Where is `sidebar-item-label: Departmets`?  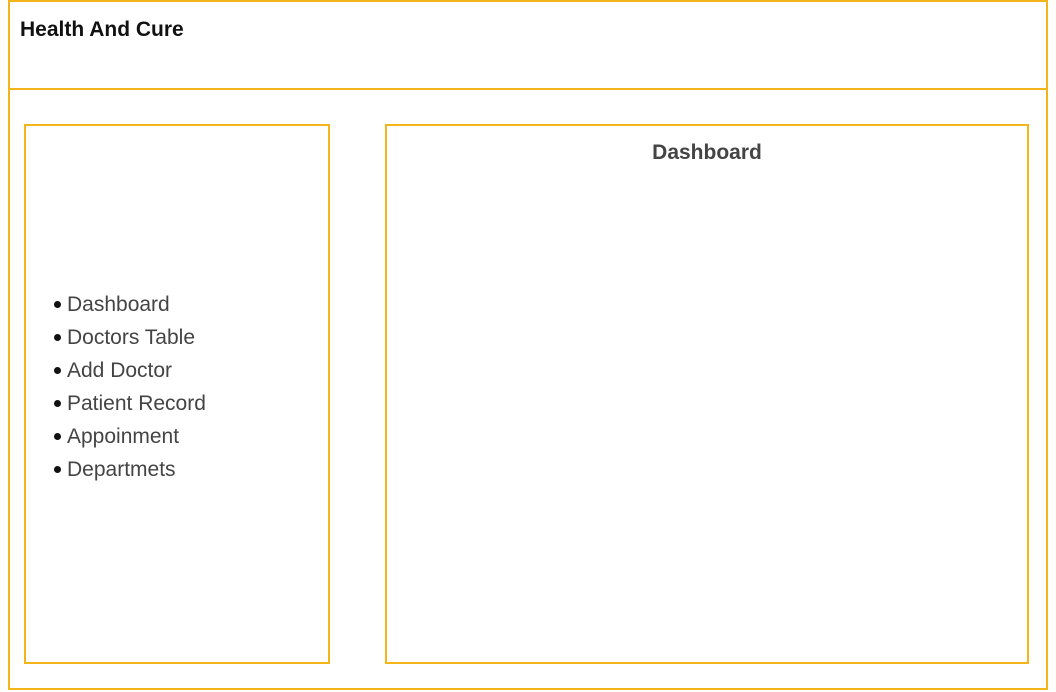 sidebar-item-label: Departmets is located at coordinates (121, 470).